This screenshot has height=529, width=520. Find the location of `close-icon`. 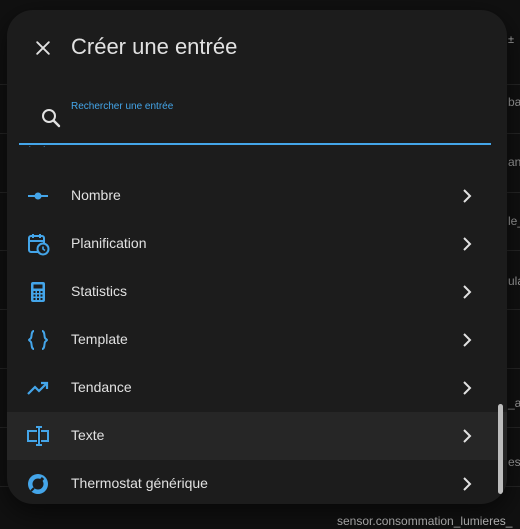

close-icon is located at coordinates (43, 48).